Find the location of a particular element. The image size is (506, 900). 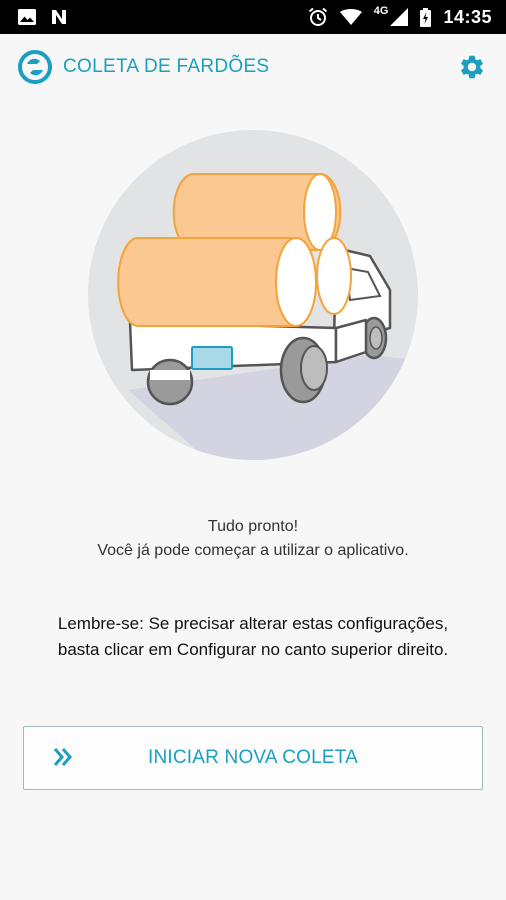

app-title: COLETA DE FARDÕES is located at coordinates (166, 66).